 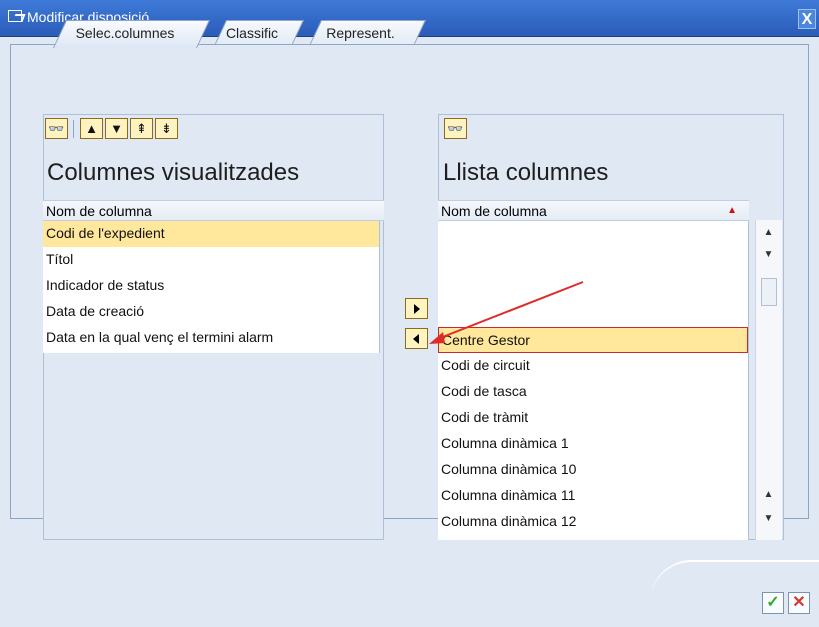 What do you see at coordinates (211, 234) in the screenshot?
I see `list-item: Codi de l'expedient` at bounding box center [211, 234].